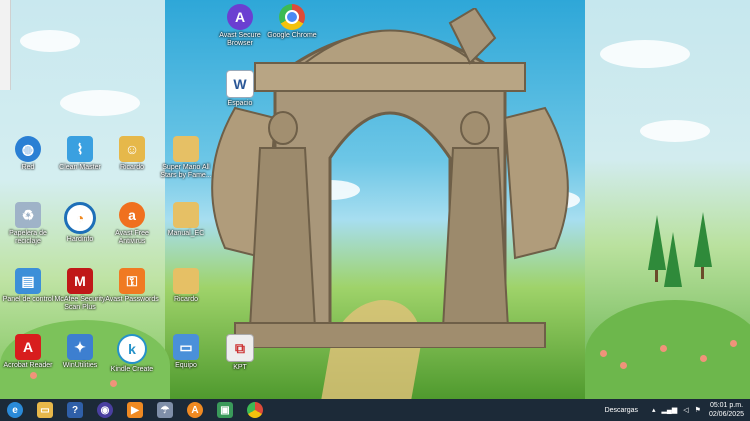 The width and height of the screenshot is (750, 421). I want to click on desktop-icon-avast-free-antivirus: a Avast Free Antivirus, so click(132, 224).